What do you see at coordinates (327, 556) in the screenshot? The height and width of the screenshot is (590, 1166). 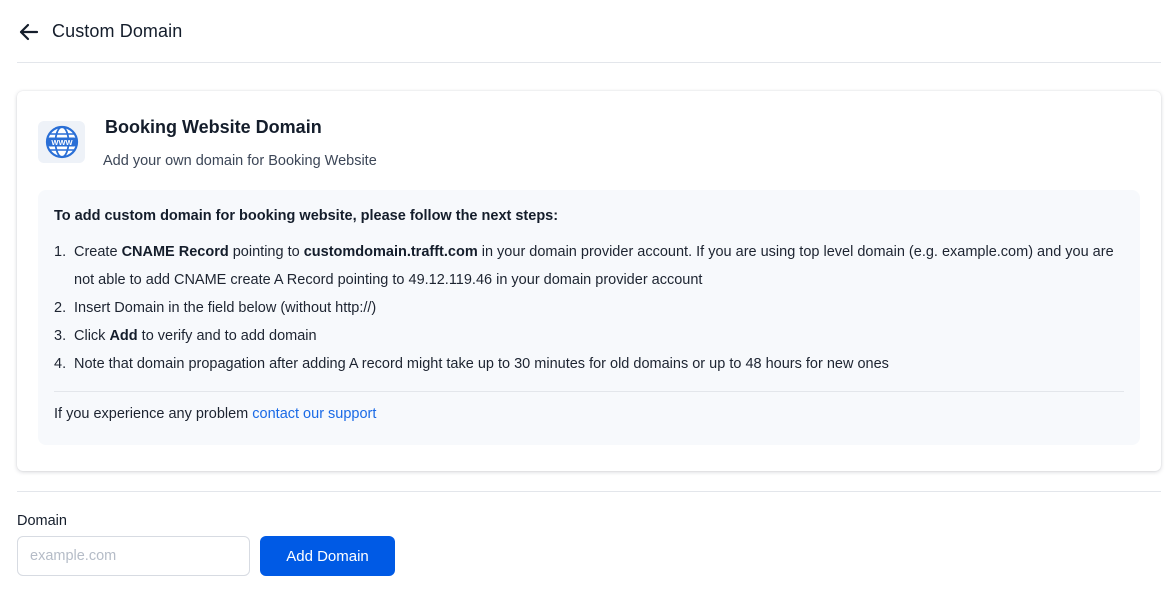 I see `add-domain-button: Add Domain` at bounding box center [327, 556].